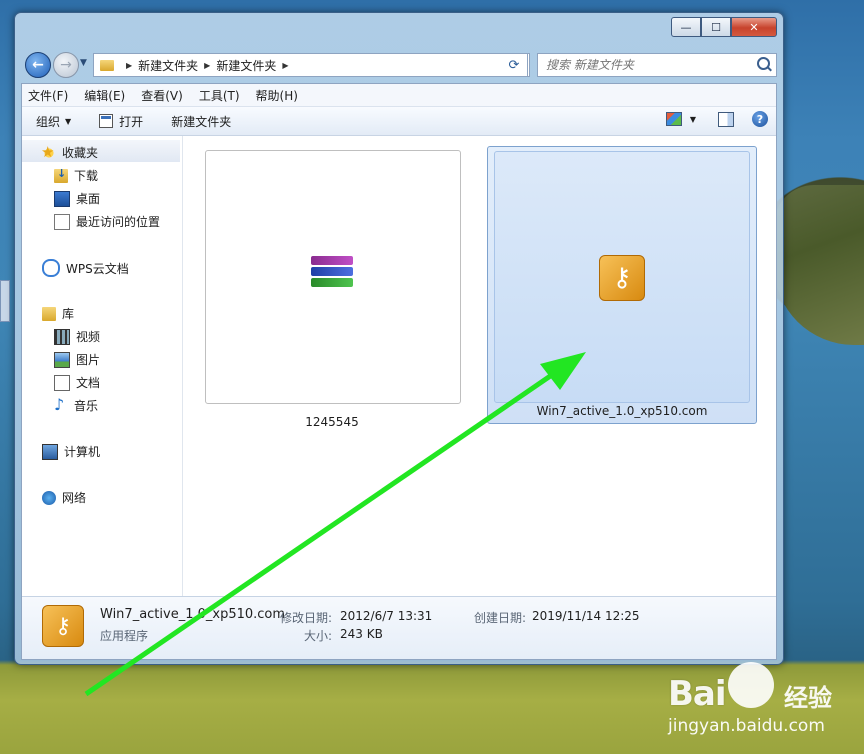 The width and height of the screenshot is (864, 754). What do you see at coordinates (219, 95) in the screenshot?
I see `menu-tools: 工具(T)` at bounding box center [219, 95].